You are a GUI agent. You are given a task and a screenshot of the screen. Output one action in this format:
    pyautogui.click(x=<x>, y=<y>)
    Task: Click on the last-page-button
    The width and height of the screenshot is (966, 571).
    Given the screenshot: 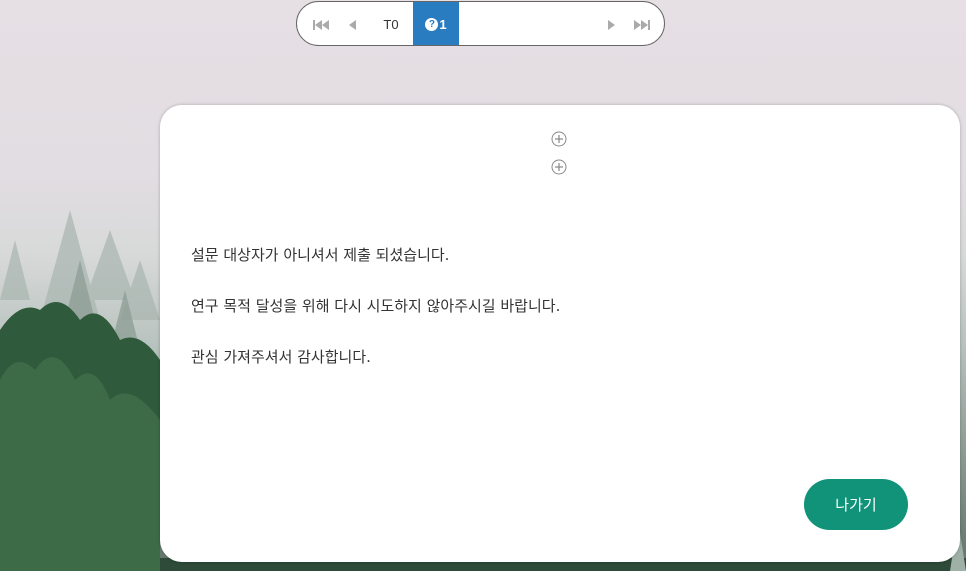 What is the action you would take?
    pyautogui.click(x=642, y=23)
    